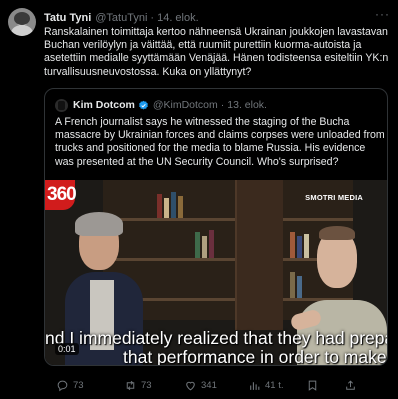  What do you see at coordinates (104, 105) in the screenshot?
I see `quoted-author-name: Kim Dotcom` at bounding box center [104, 105].